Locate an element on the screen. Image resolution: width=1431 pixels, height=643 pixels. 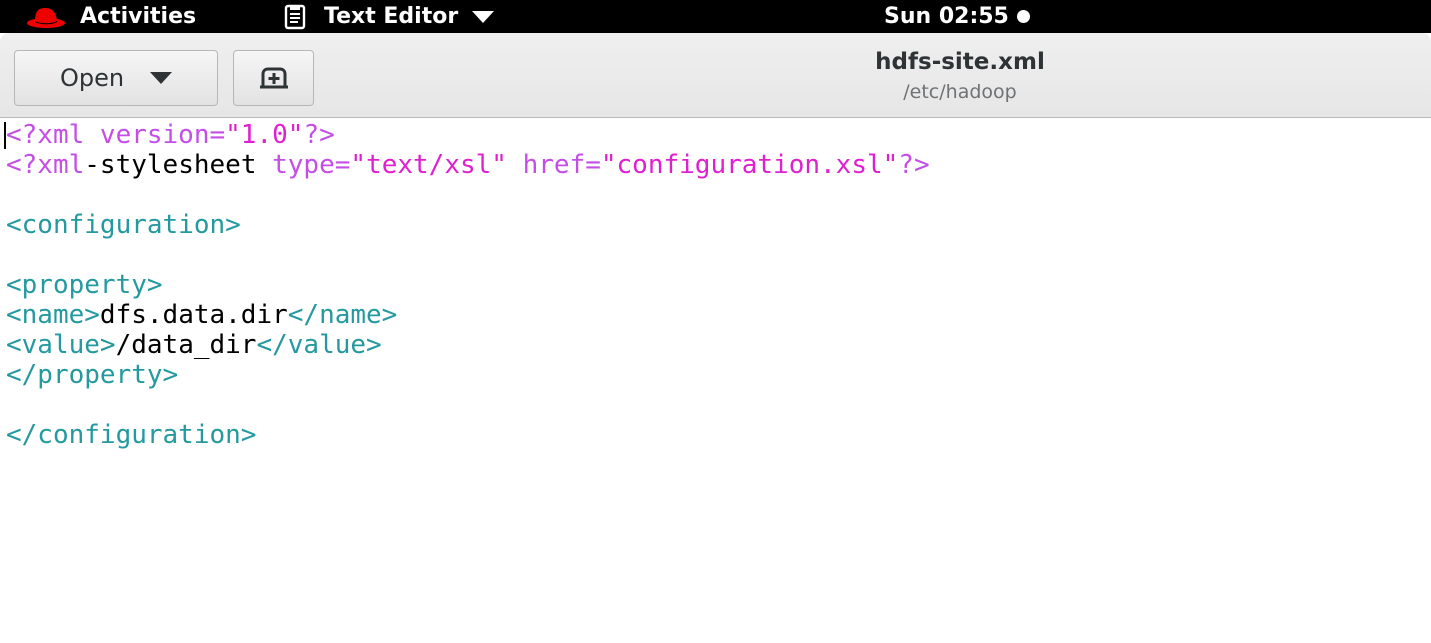
code-token: href= is located at coordinates (553, 165).